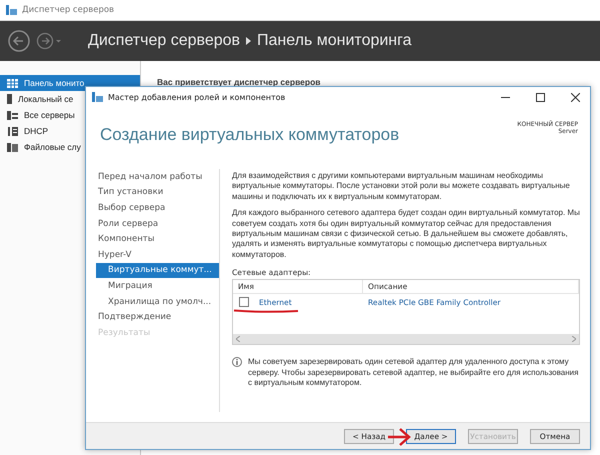 Image resolution: width=600 pixels, height=455 pixels. What do you see at coordinates (12, 147) in the screenshot?
I see `file-server-icon` at bounding box center [12, 147].